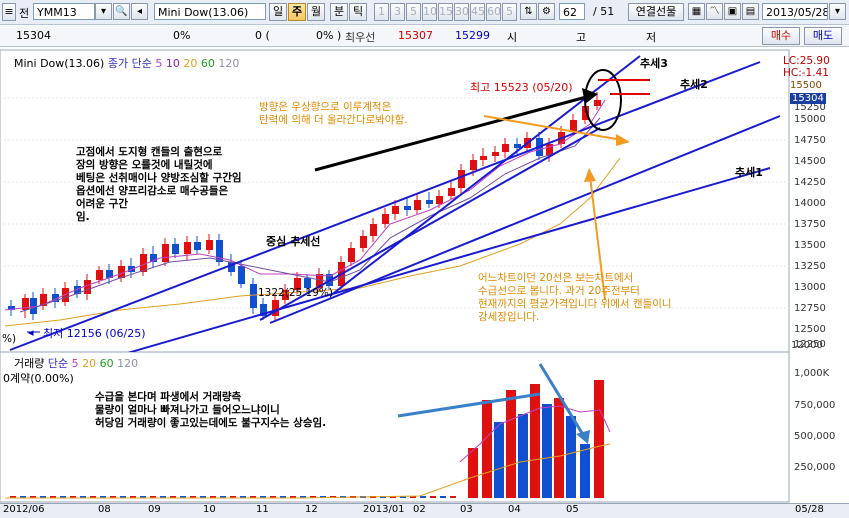  Describe the element at coordinates (104, 509) in the screenshot. I see `x-tick-1: 08` at that location.